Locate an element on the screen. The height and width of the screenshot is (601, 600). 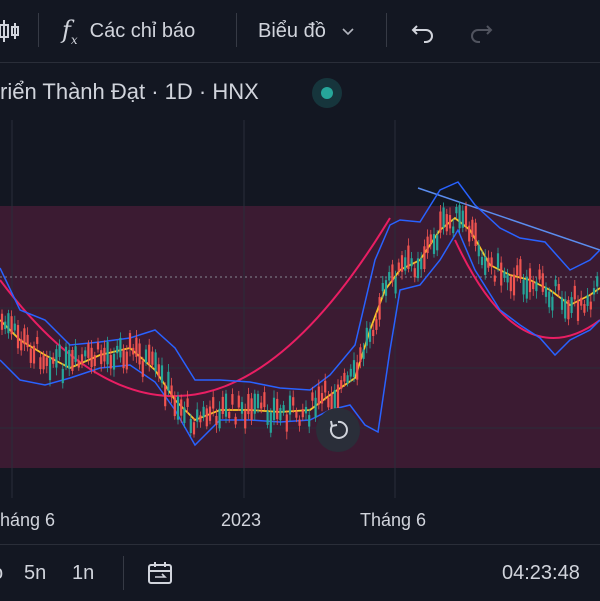
indicators-button: fx Các chỉ báo is located at coordinates (128, 31).